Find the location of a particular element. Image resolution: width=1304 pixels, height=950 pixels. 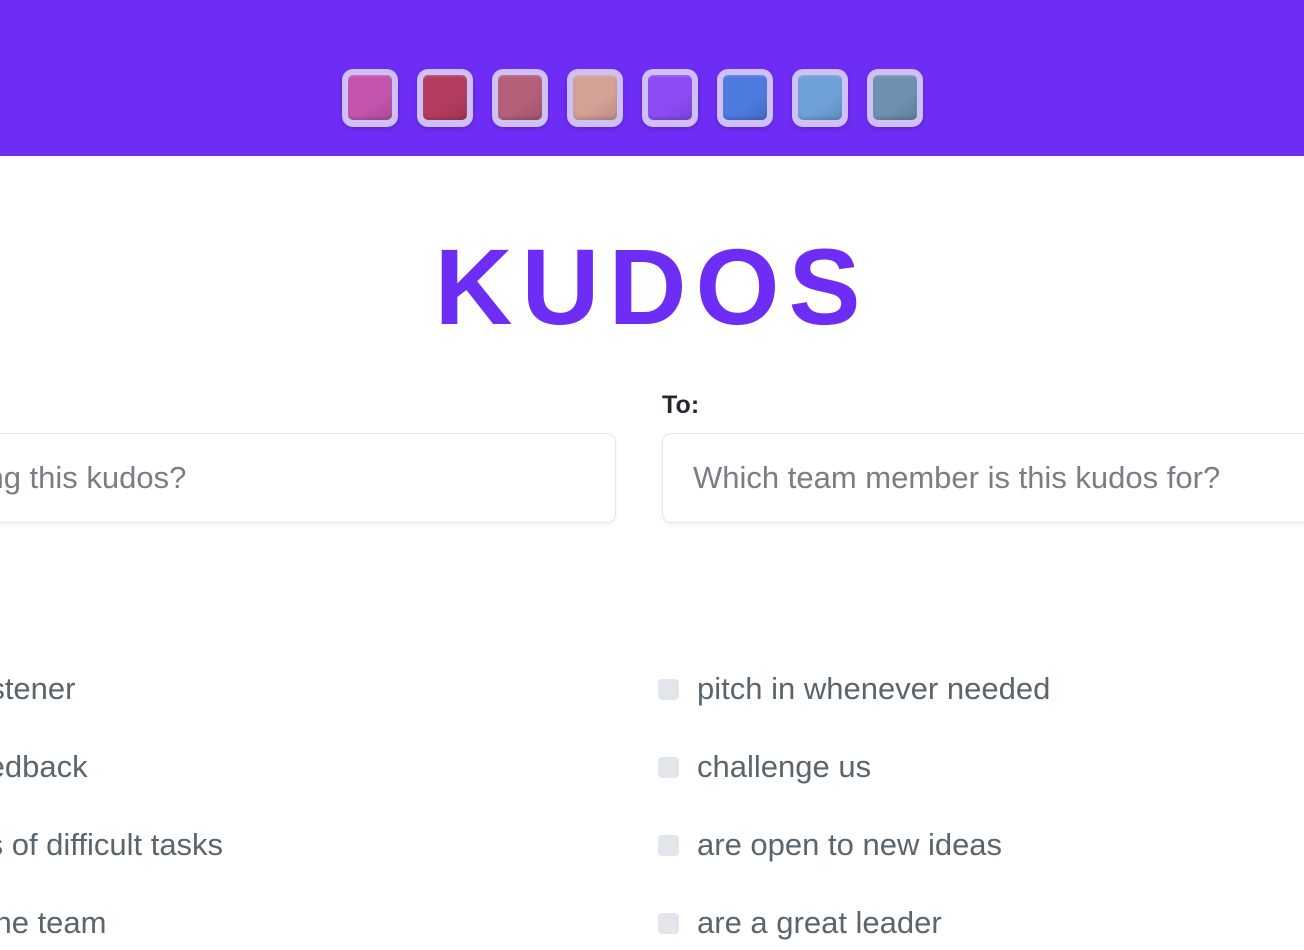

checkbox-row: give great feedback is located at coordinates (329, 767).